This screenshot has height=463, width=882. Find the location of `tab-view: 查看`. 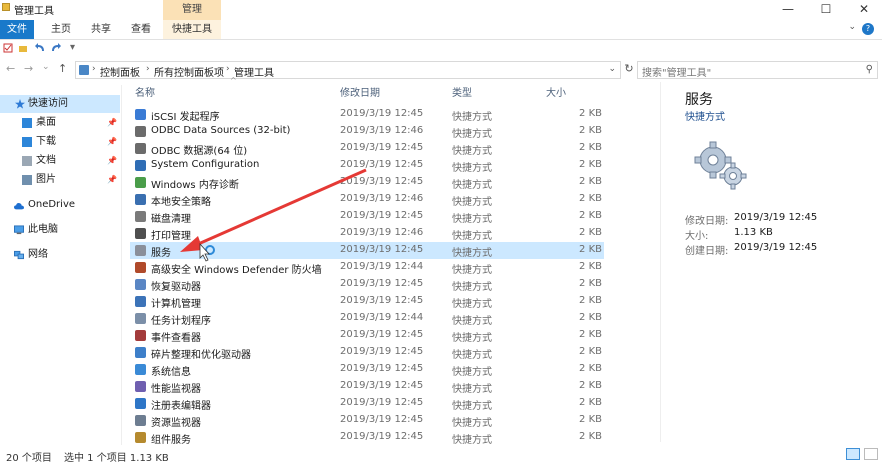

tab-view: 查看 is located at coordinates (141, 29).